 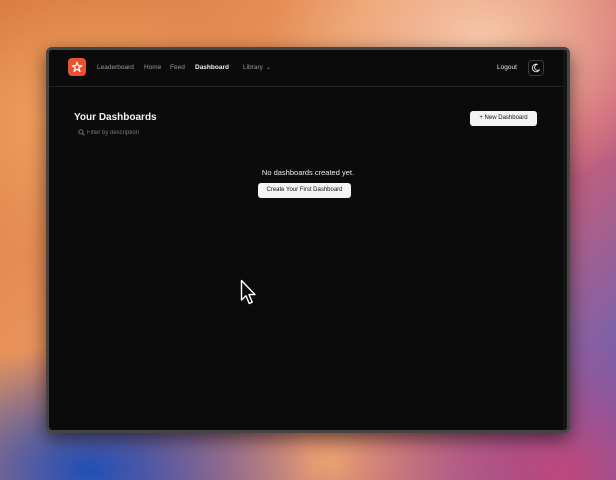 What do you see at coordinates (177, 68) in the screenshot?
I see `nav-link-feed: Feed` at bounding box center [177, 68].